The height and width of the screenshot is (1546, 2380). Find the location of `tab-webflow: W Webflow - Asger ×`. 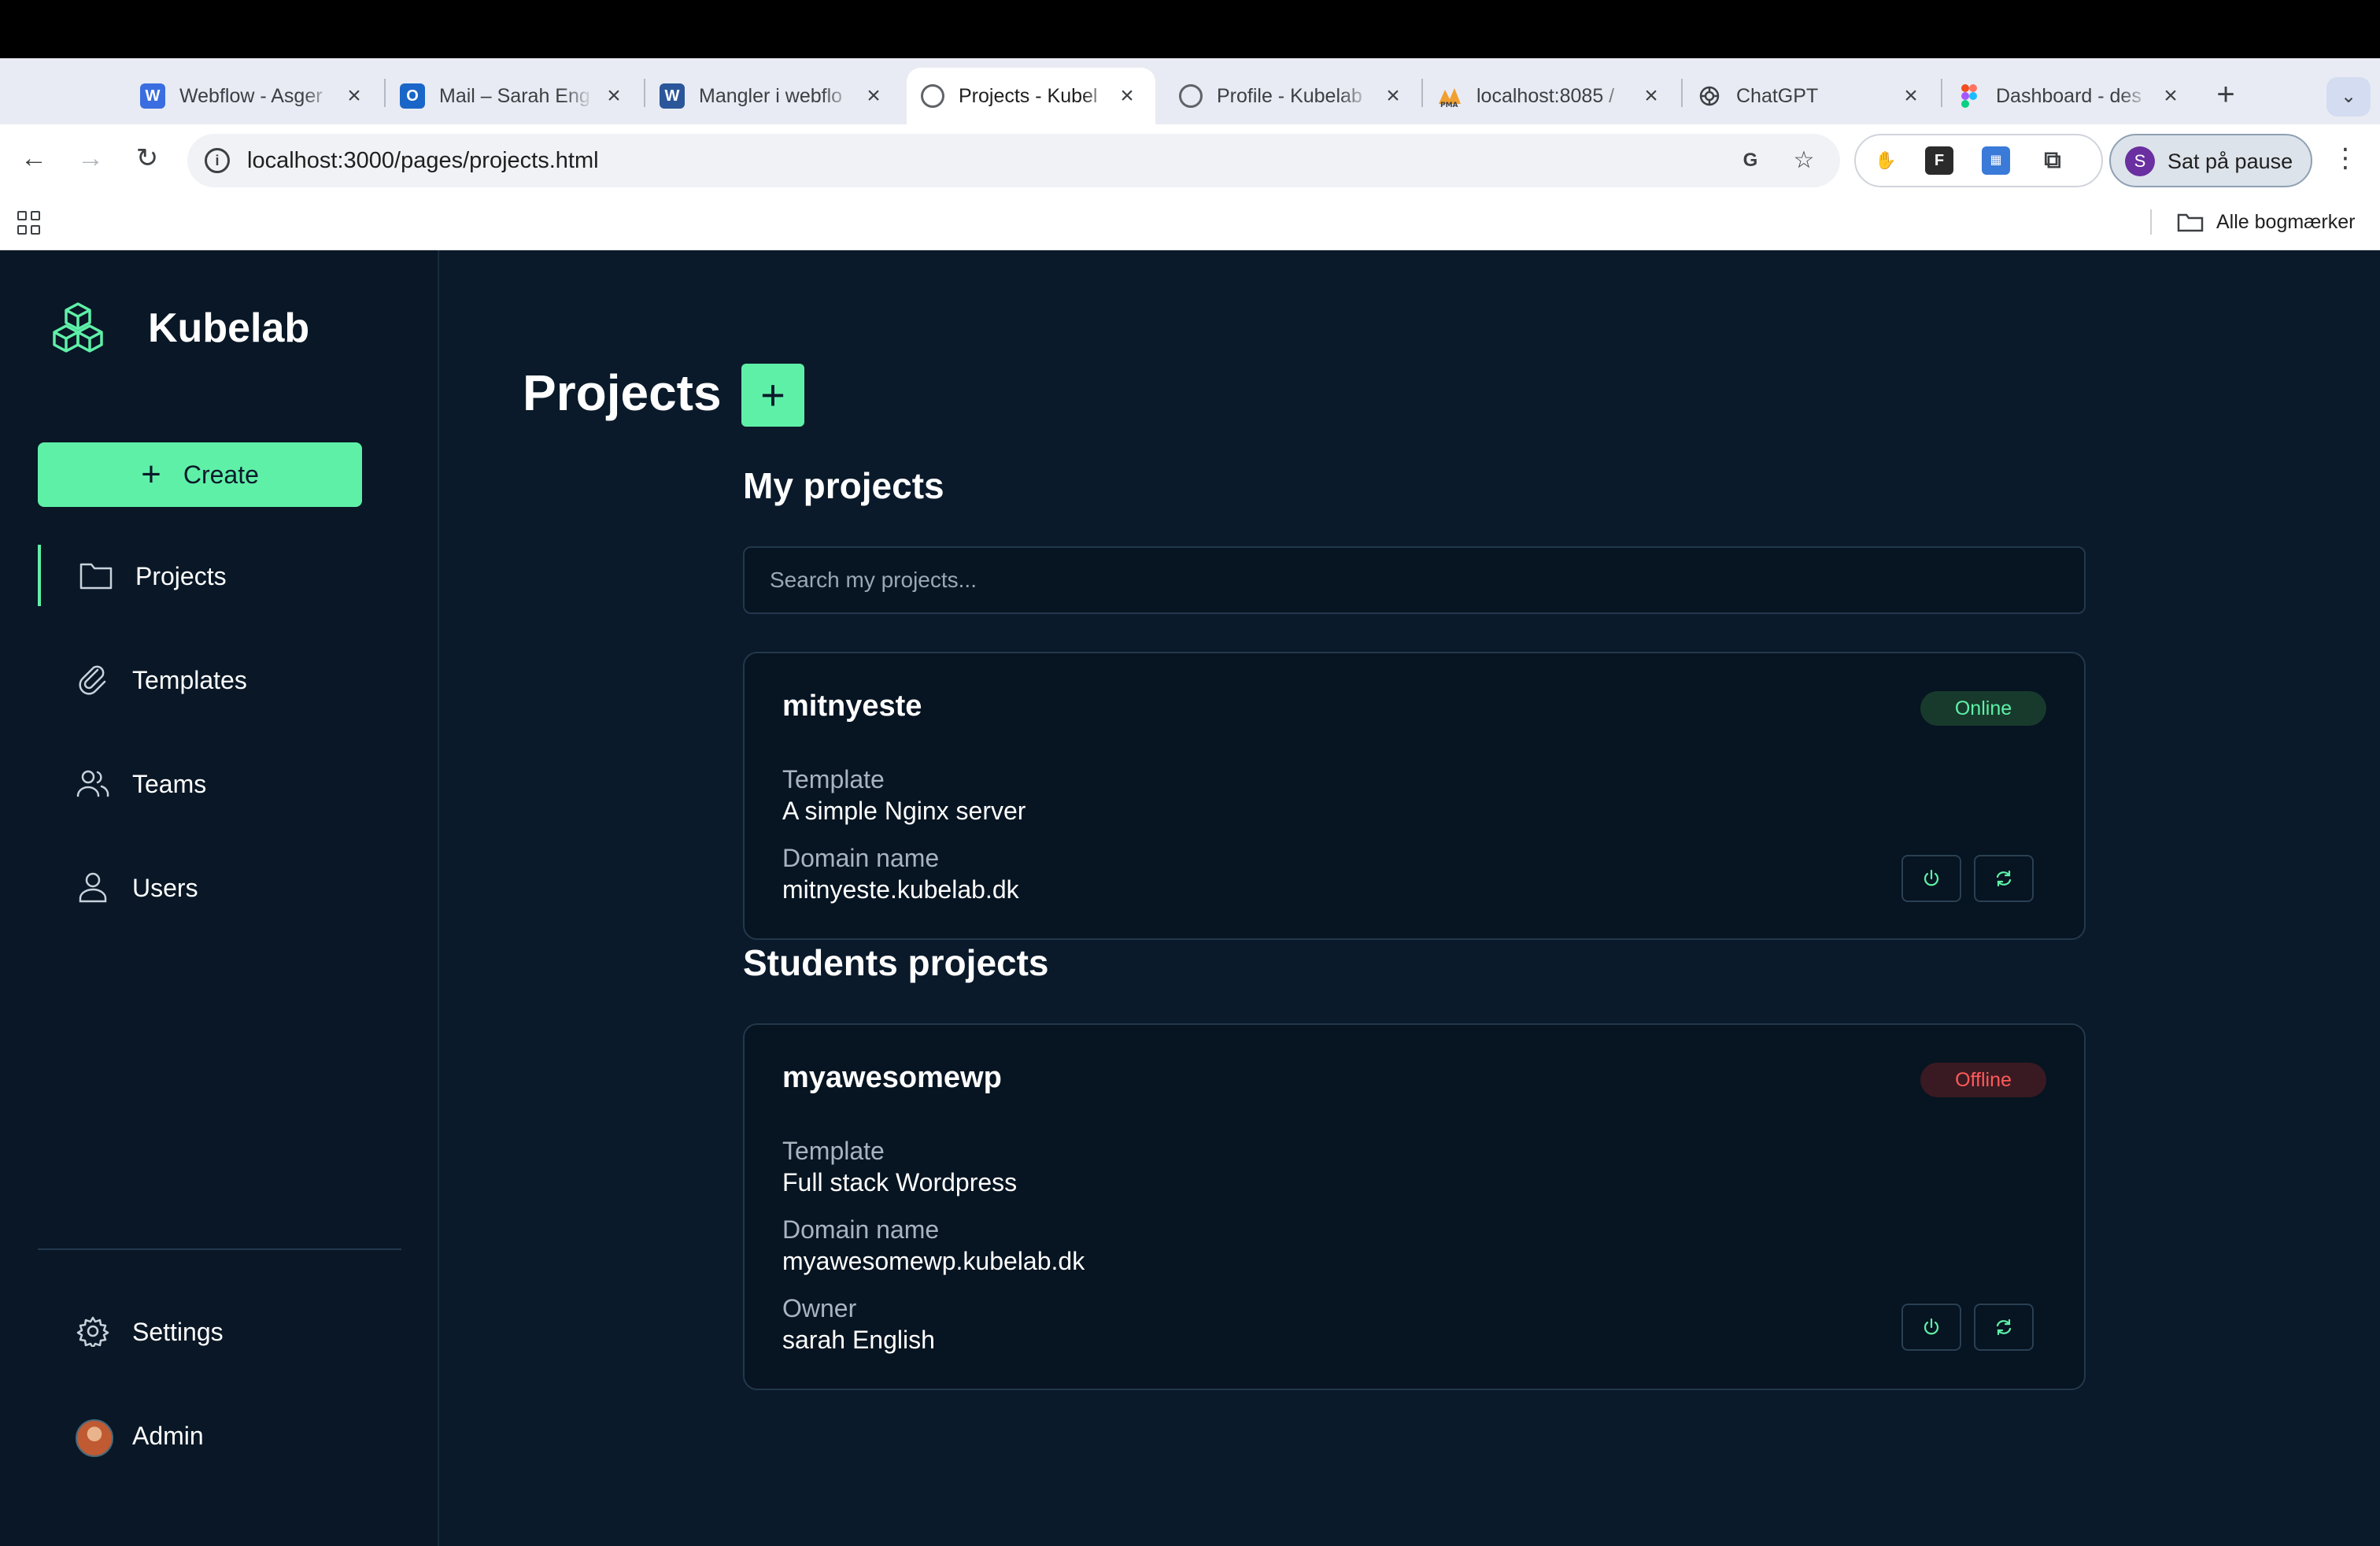

tab-webflow: W Webflow - Asger × is located at coordinates (254, 96).